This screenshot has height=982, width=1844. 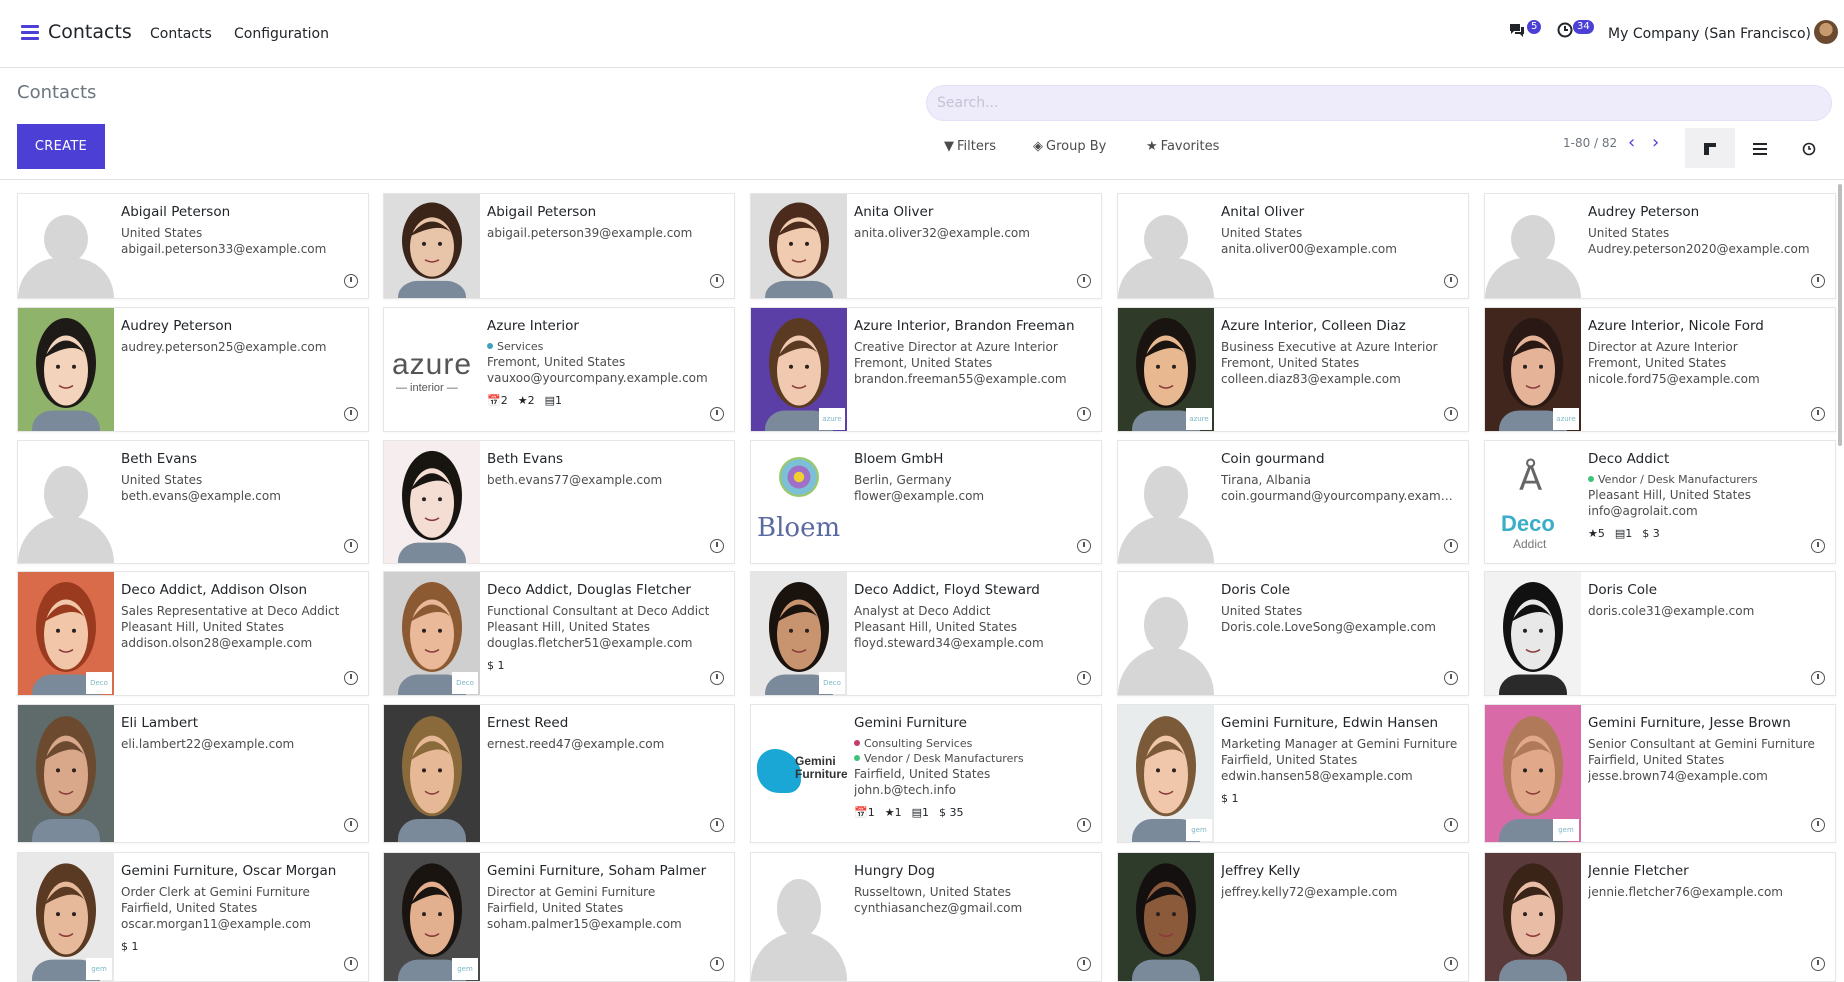 I want to click on stat-item: $ 3, so click(x=1651, y=533).